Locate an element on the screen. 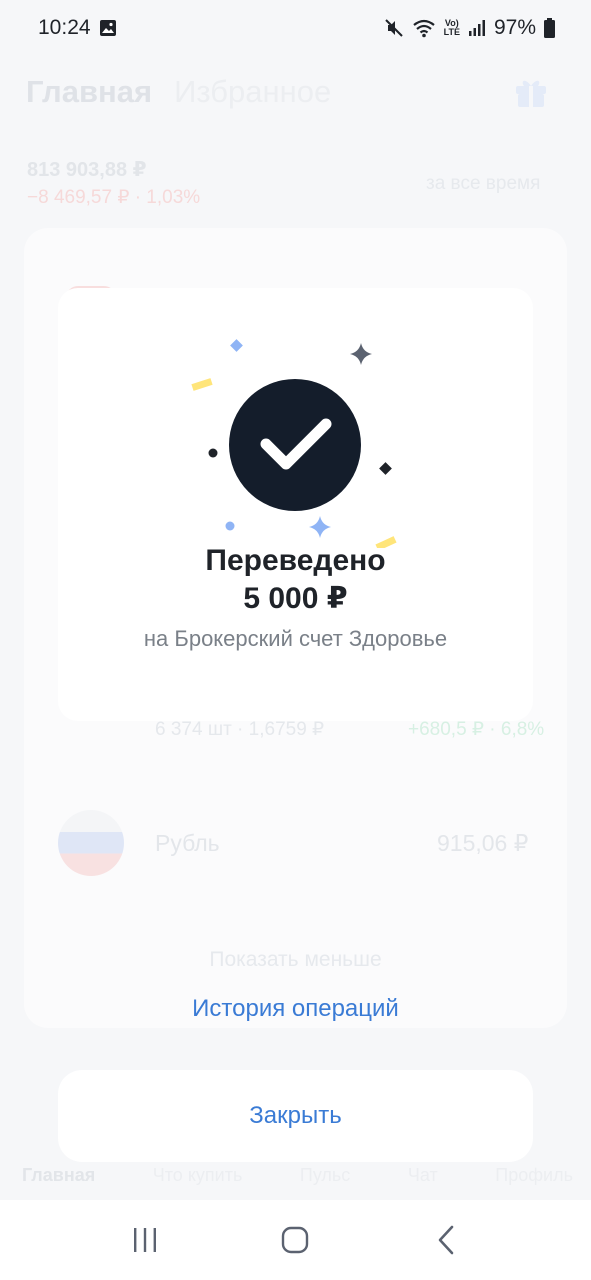 The height and width of the screenshot is (1280, 591). transfer-amount: 5 000 ₽ is located at coordinates (295, 598).